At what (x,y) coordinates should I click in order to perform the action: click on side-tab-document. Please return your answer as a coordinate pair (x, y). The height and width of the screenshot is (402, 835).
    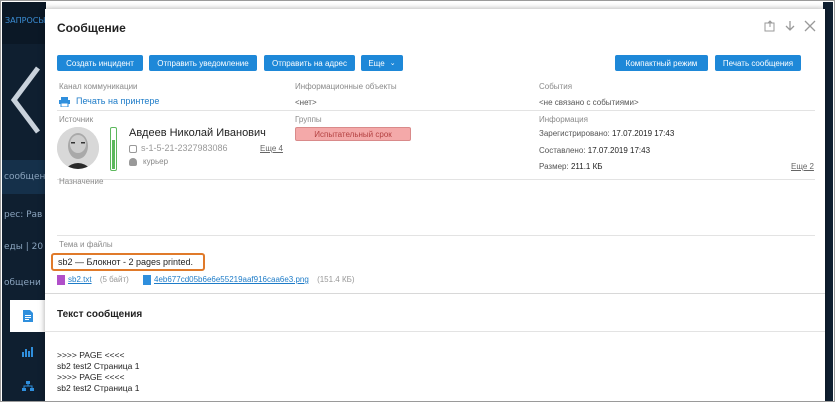
    Looking at the image, I should click on (28, 316).